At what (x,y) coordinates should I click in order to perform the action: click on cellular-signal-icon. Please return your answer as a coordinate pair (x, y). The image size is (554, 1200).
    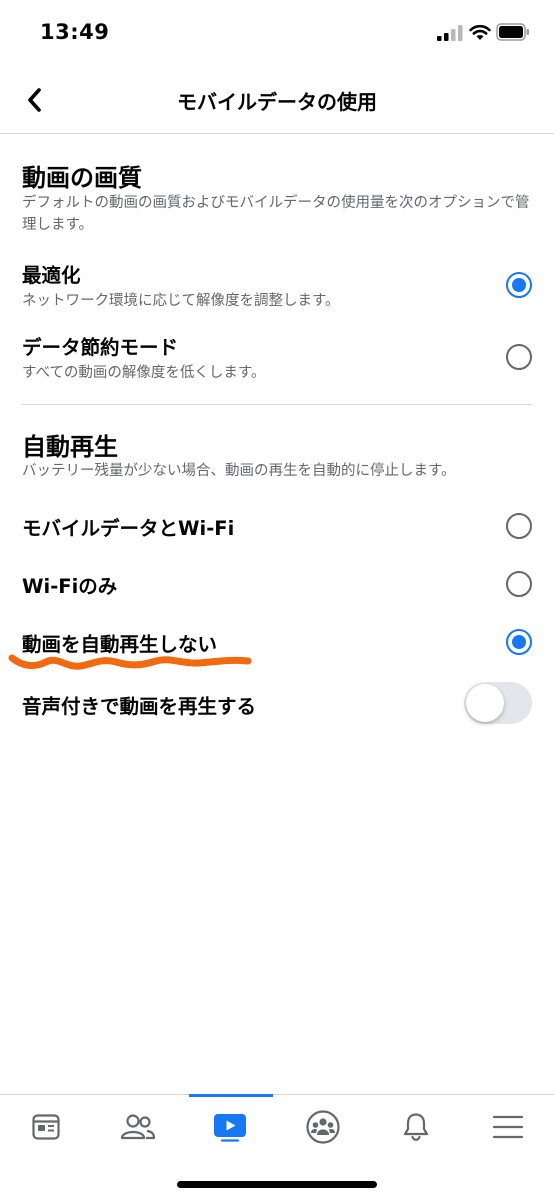
    Looking at the image, I should click on (450, 33).